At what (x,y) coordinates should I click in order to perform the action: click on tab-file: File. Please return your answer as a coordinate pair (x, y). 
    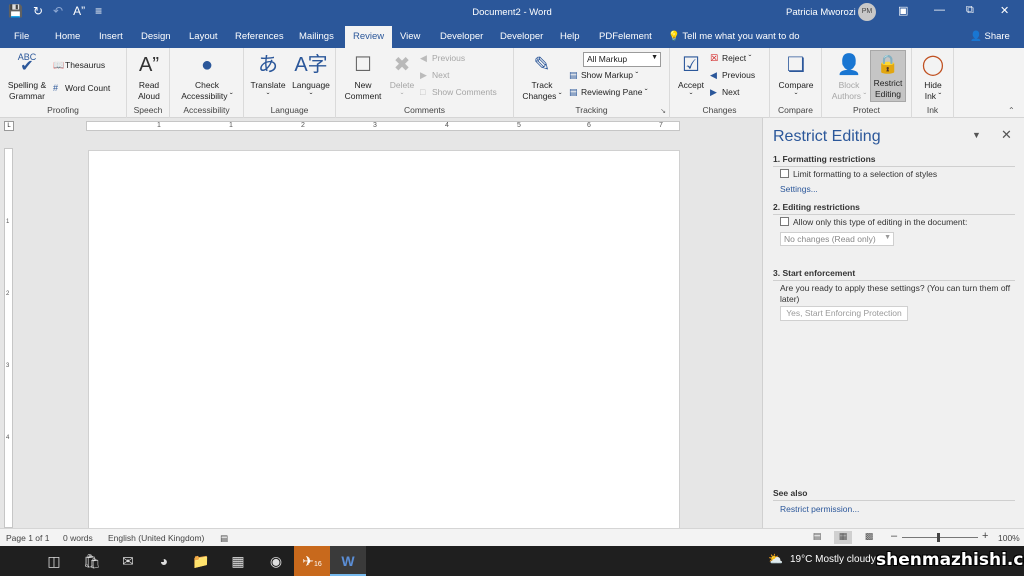
    Looking at the image, I should click on (21, 36).